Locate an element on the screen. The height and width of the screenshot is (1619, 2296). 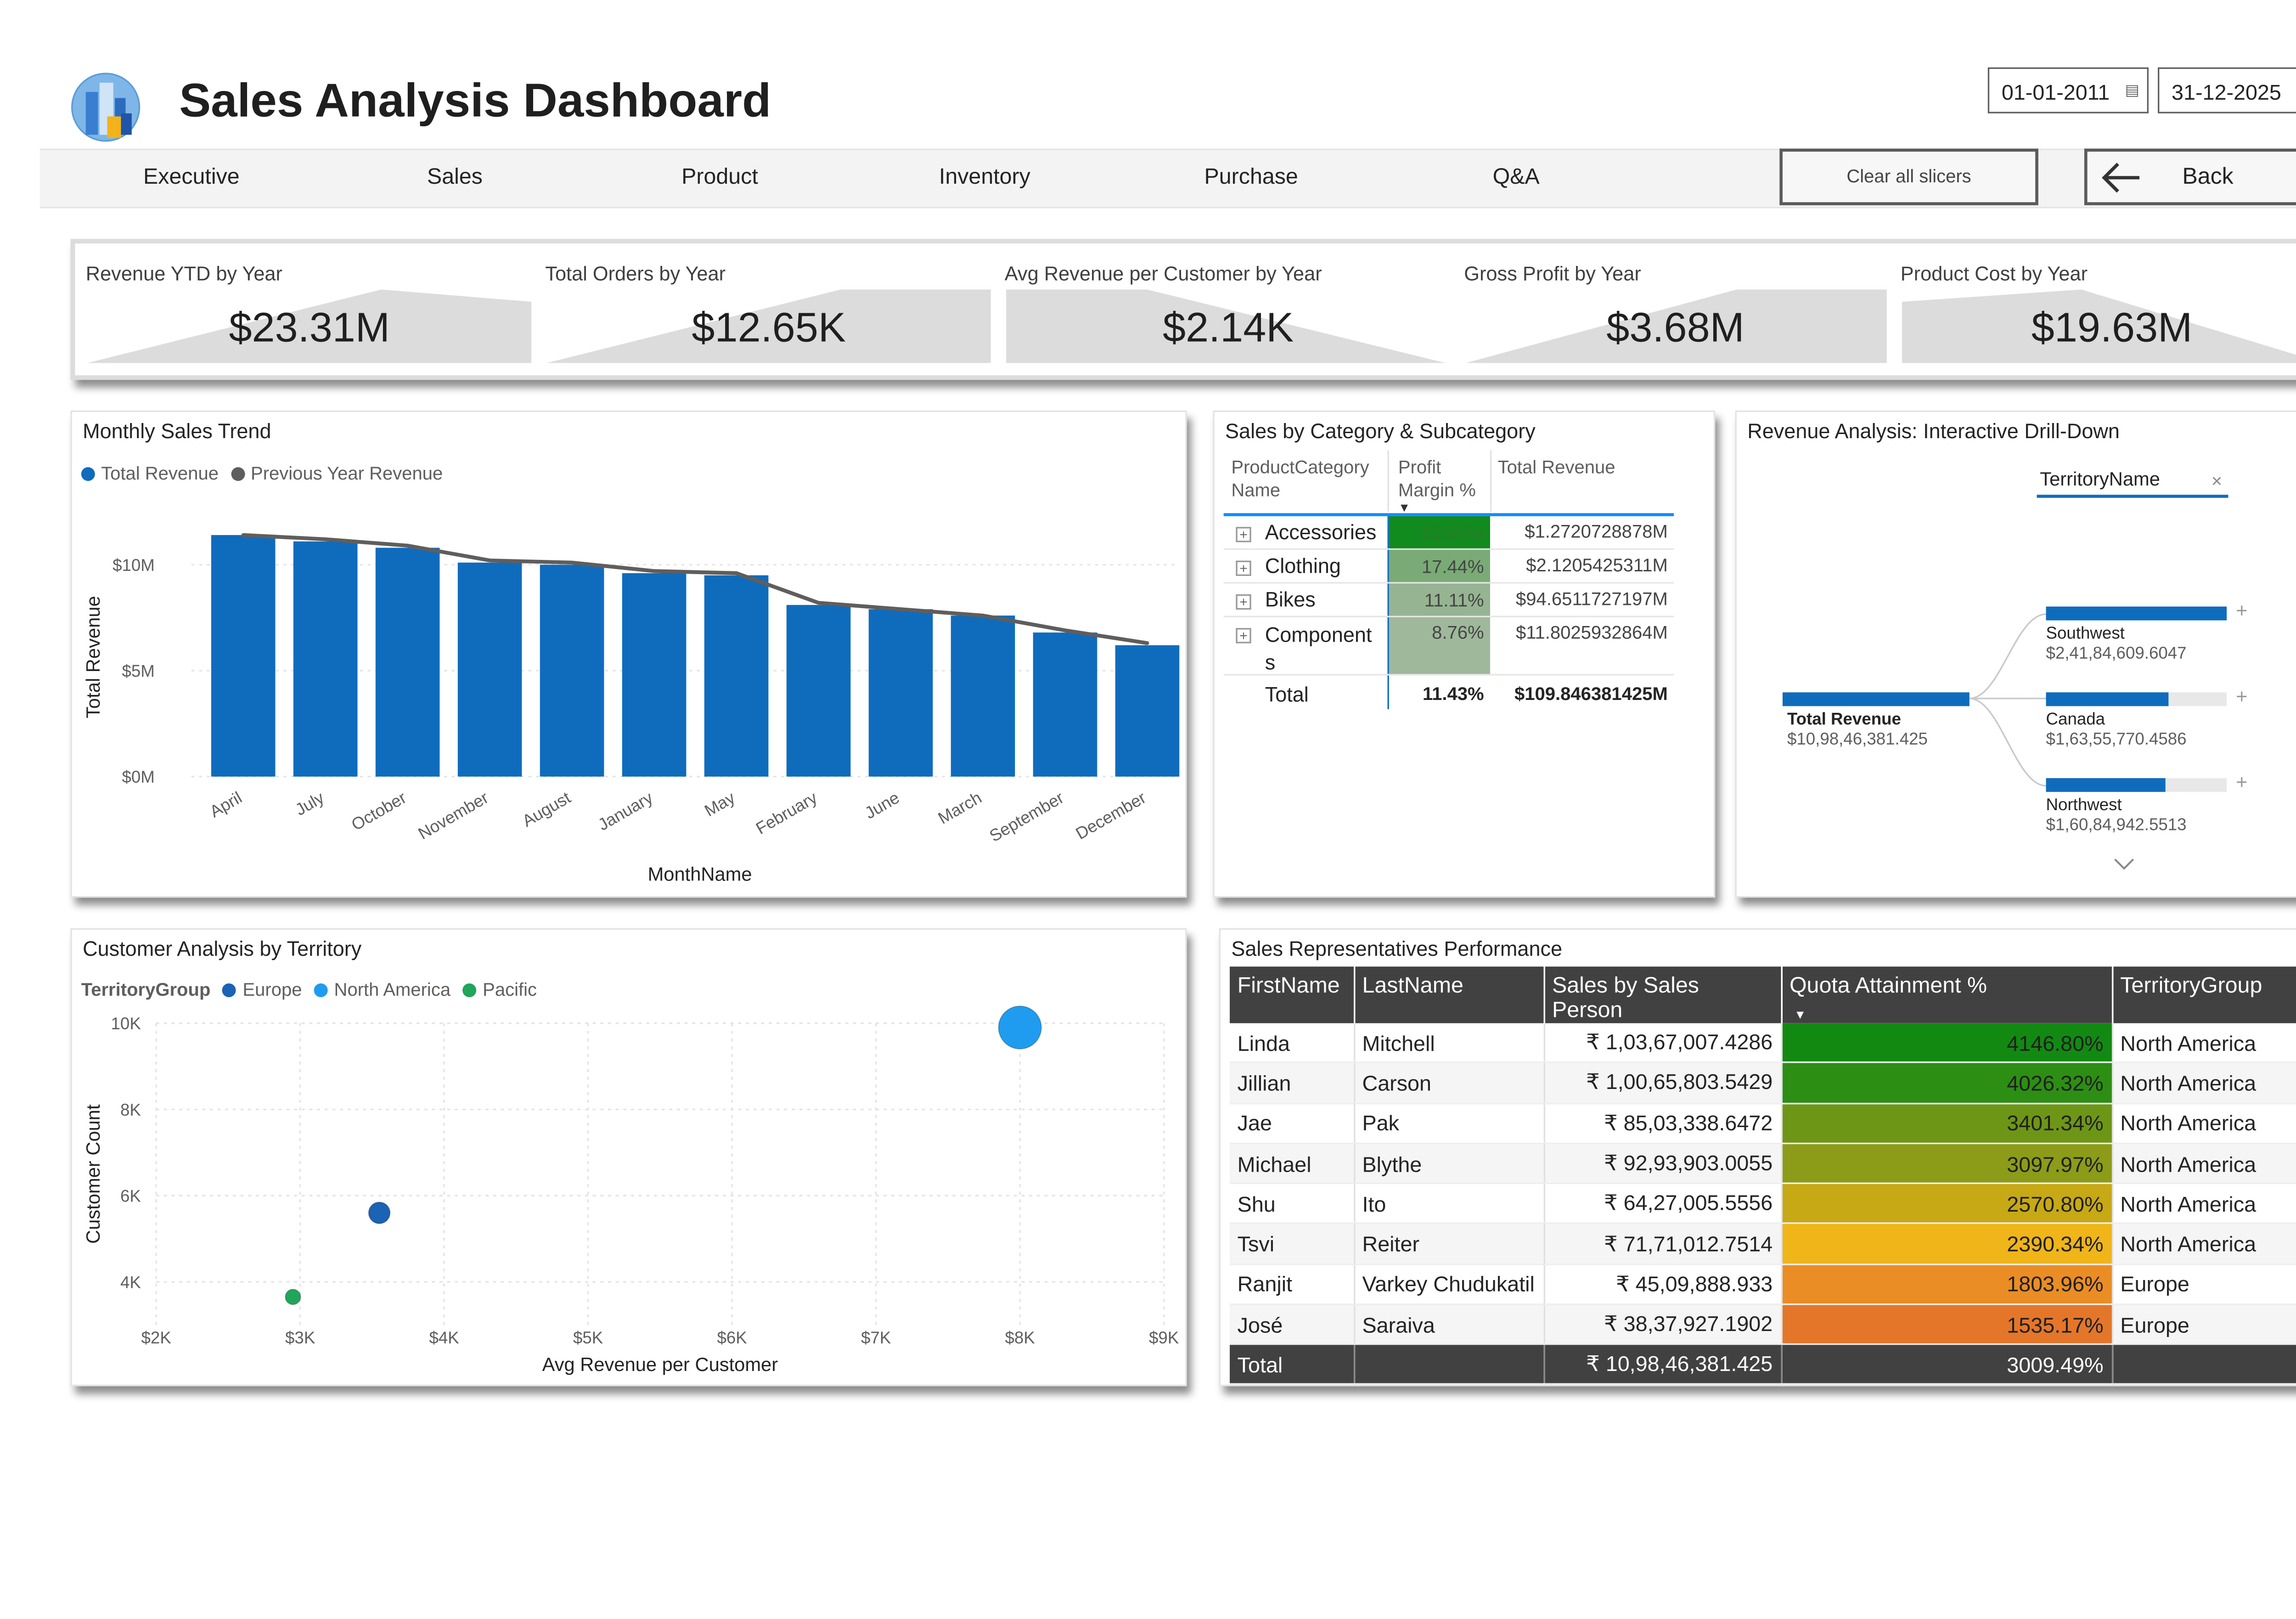
kpi-label-gross-profit: Gross Profit by Year is located at coordinates (1552, 273).